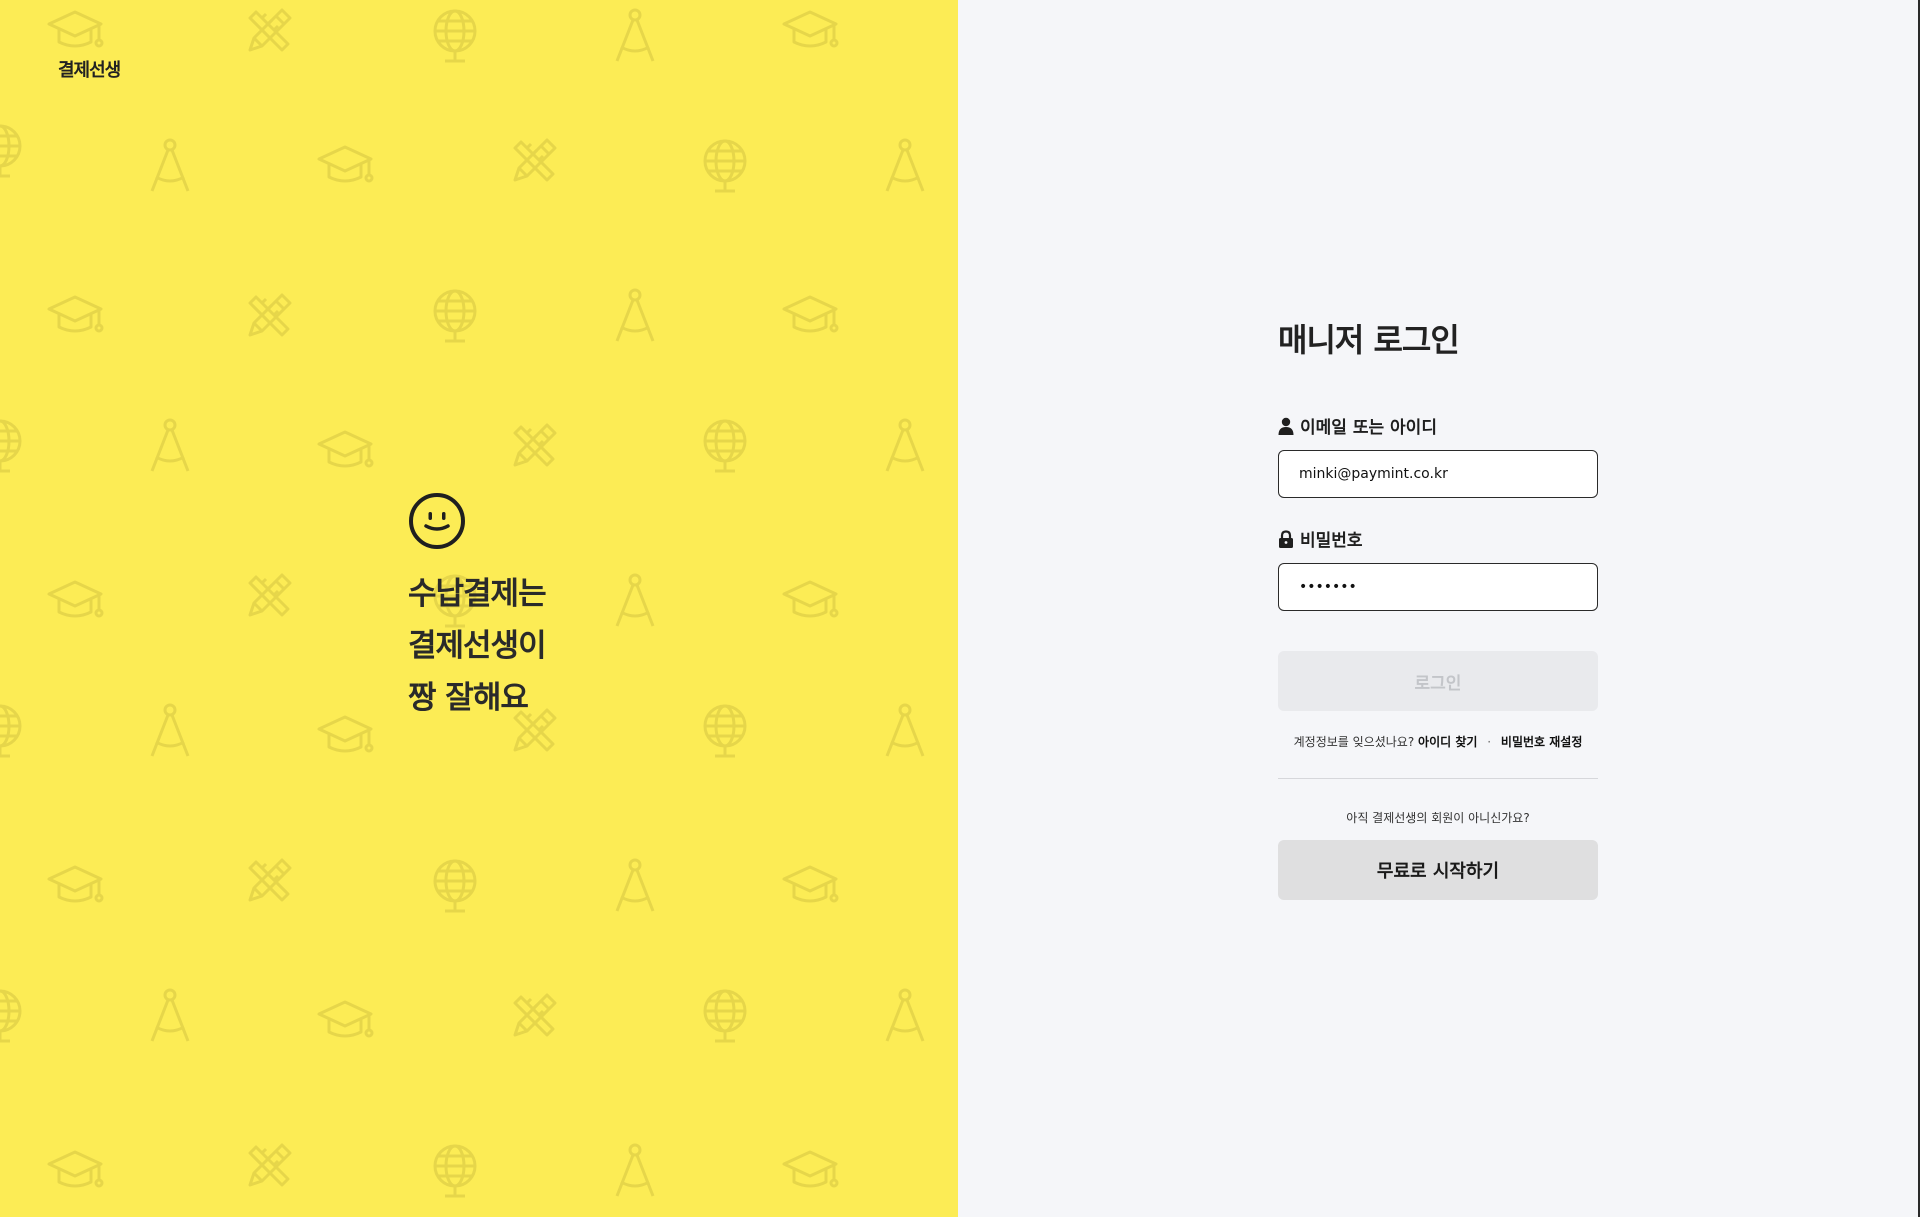 This screenshot has height=1217, width=1920. I want to click on page-title: 매니저 로그인, so click(1369, 340).